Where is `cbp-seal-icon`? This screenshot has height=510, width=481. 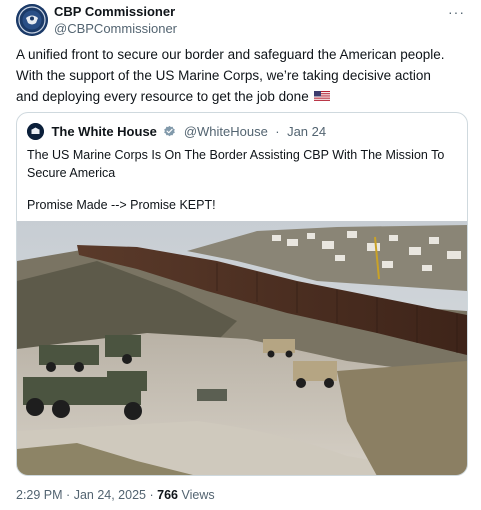
cbp-seal-icon is located at coordinates (32, 20).